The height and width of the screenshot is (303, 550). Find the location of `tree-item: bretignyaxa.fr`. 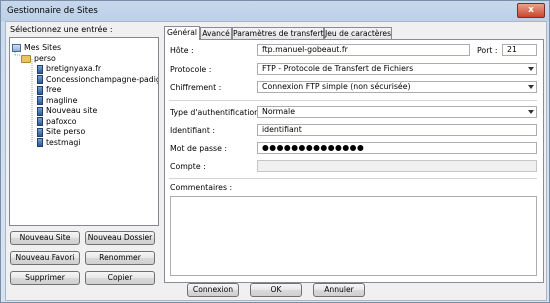

tree-item: bretignyaxa.fr is located at coordinates (69, 68).